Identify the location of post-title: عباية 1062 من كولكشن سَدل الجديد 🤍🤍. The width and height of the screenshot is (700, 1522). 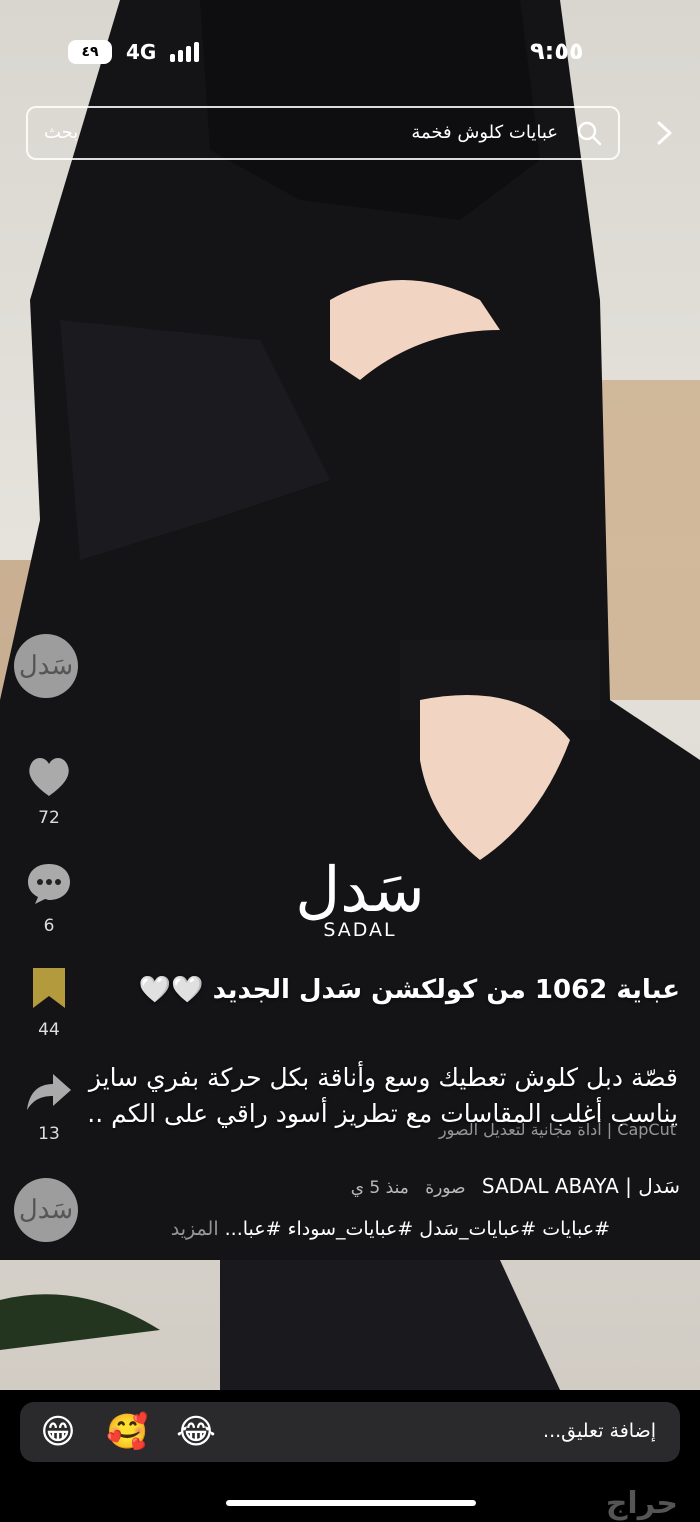
(409, 990).